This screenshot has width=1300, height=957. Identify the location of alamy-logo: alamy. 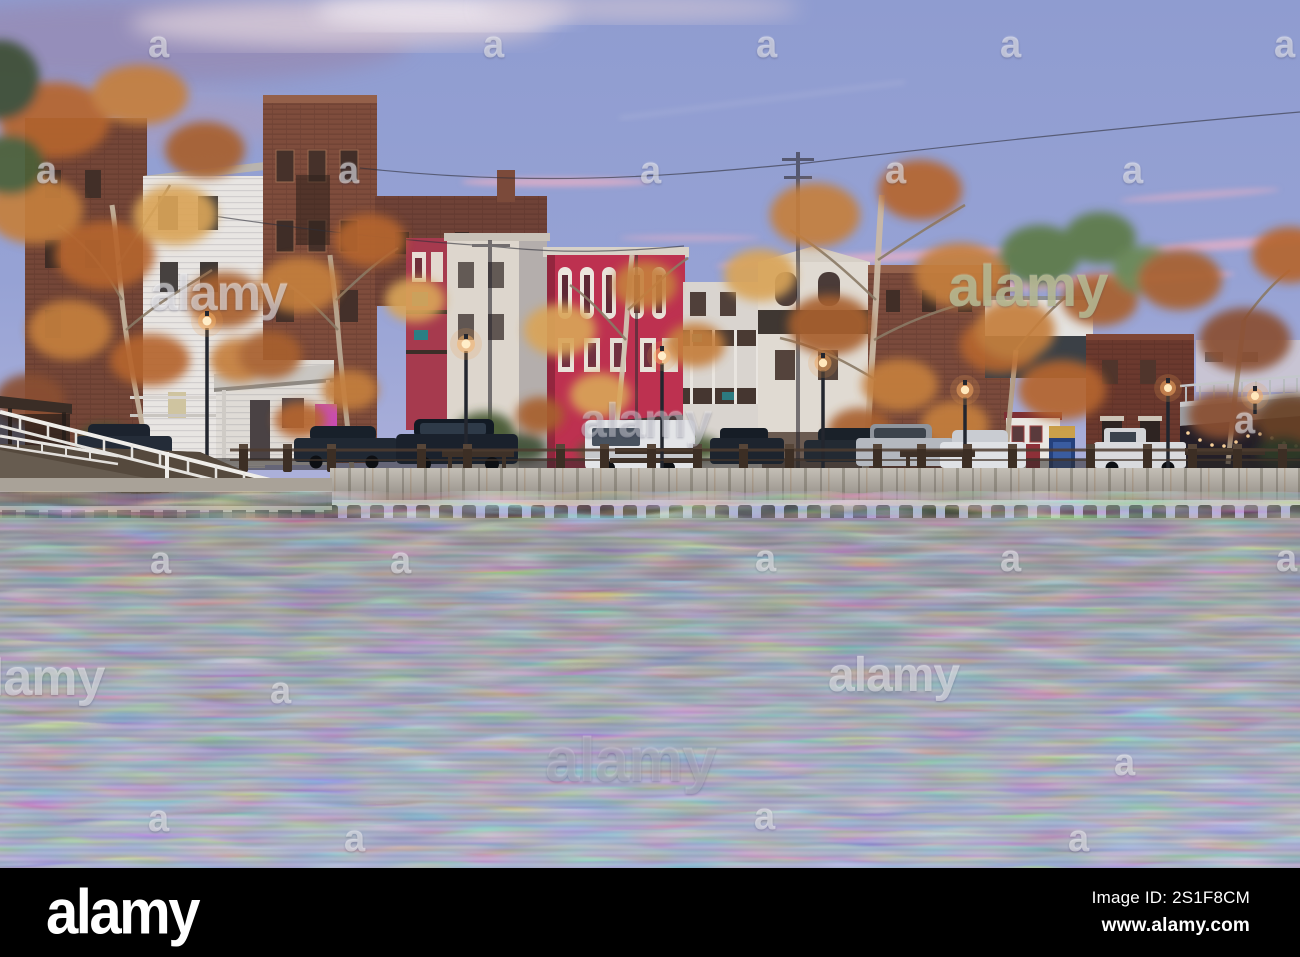
(123, 912).